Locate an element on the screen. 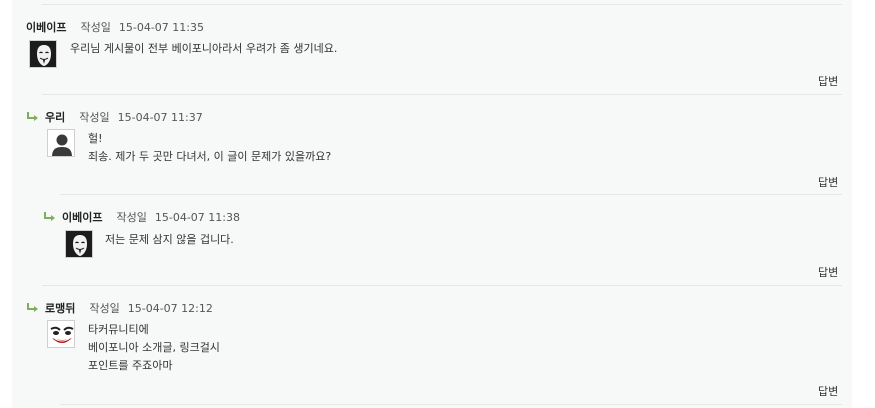  comment-line: 타커뮤니티에 is located at coordinates (118, 329).